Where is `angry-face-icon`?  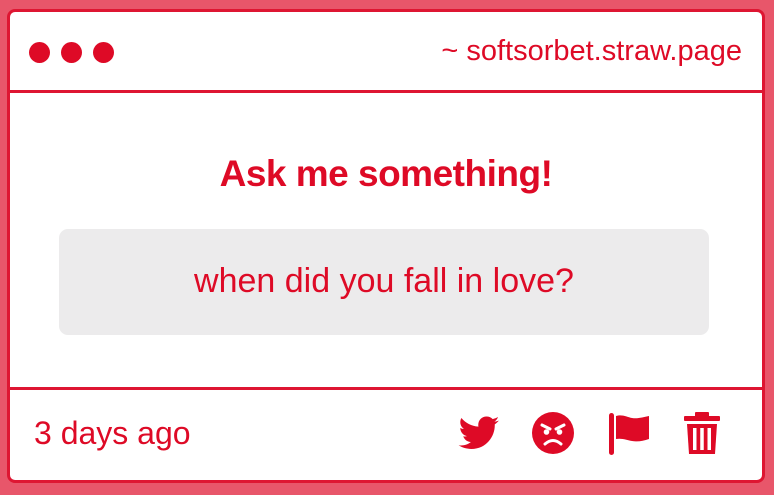 angry-face-icon is located at coordinates (553, 433).